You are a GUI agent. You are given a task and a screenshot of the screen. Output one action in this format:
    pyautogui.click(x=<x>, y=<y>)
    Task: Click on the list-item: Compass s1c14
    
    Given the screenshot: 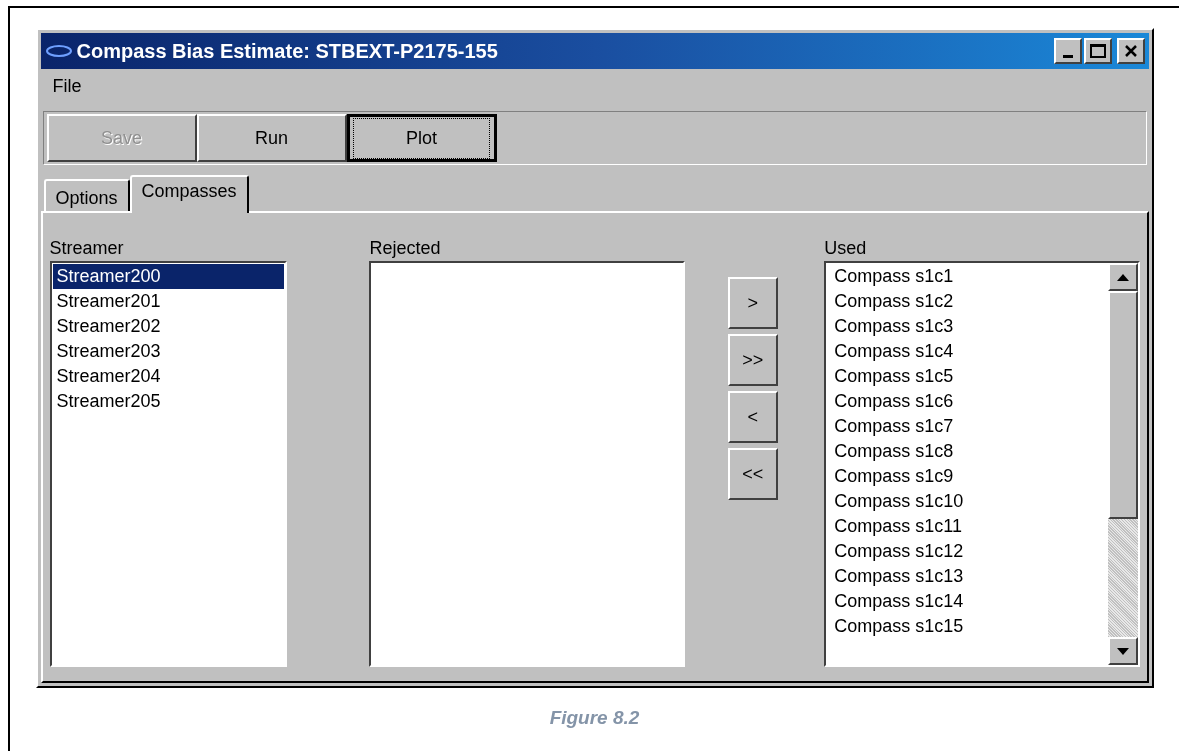 What is the action you would take?
    pyautogui.click(x=899, y=601)
    